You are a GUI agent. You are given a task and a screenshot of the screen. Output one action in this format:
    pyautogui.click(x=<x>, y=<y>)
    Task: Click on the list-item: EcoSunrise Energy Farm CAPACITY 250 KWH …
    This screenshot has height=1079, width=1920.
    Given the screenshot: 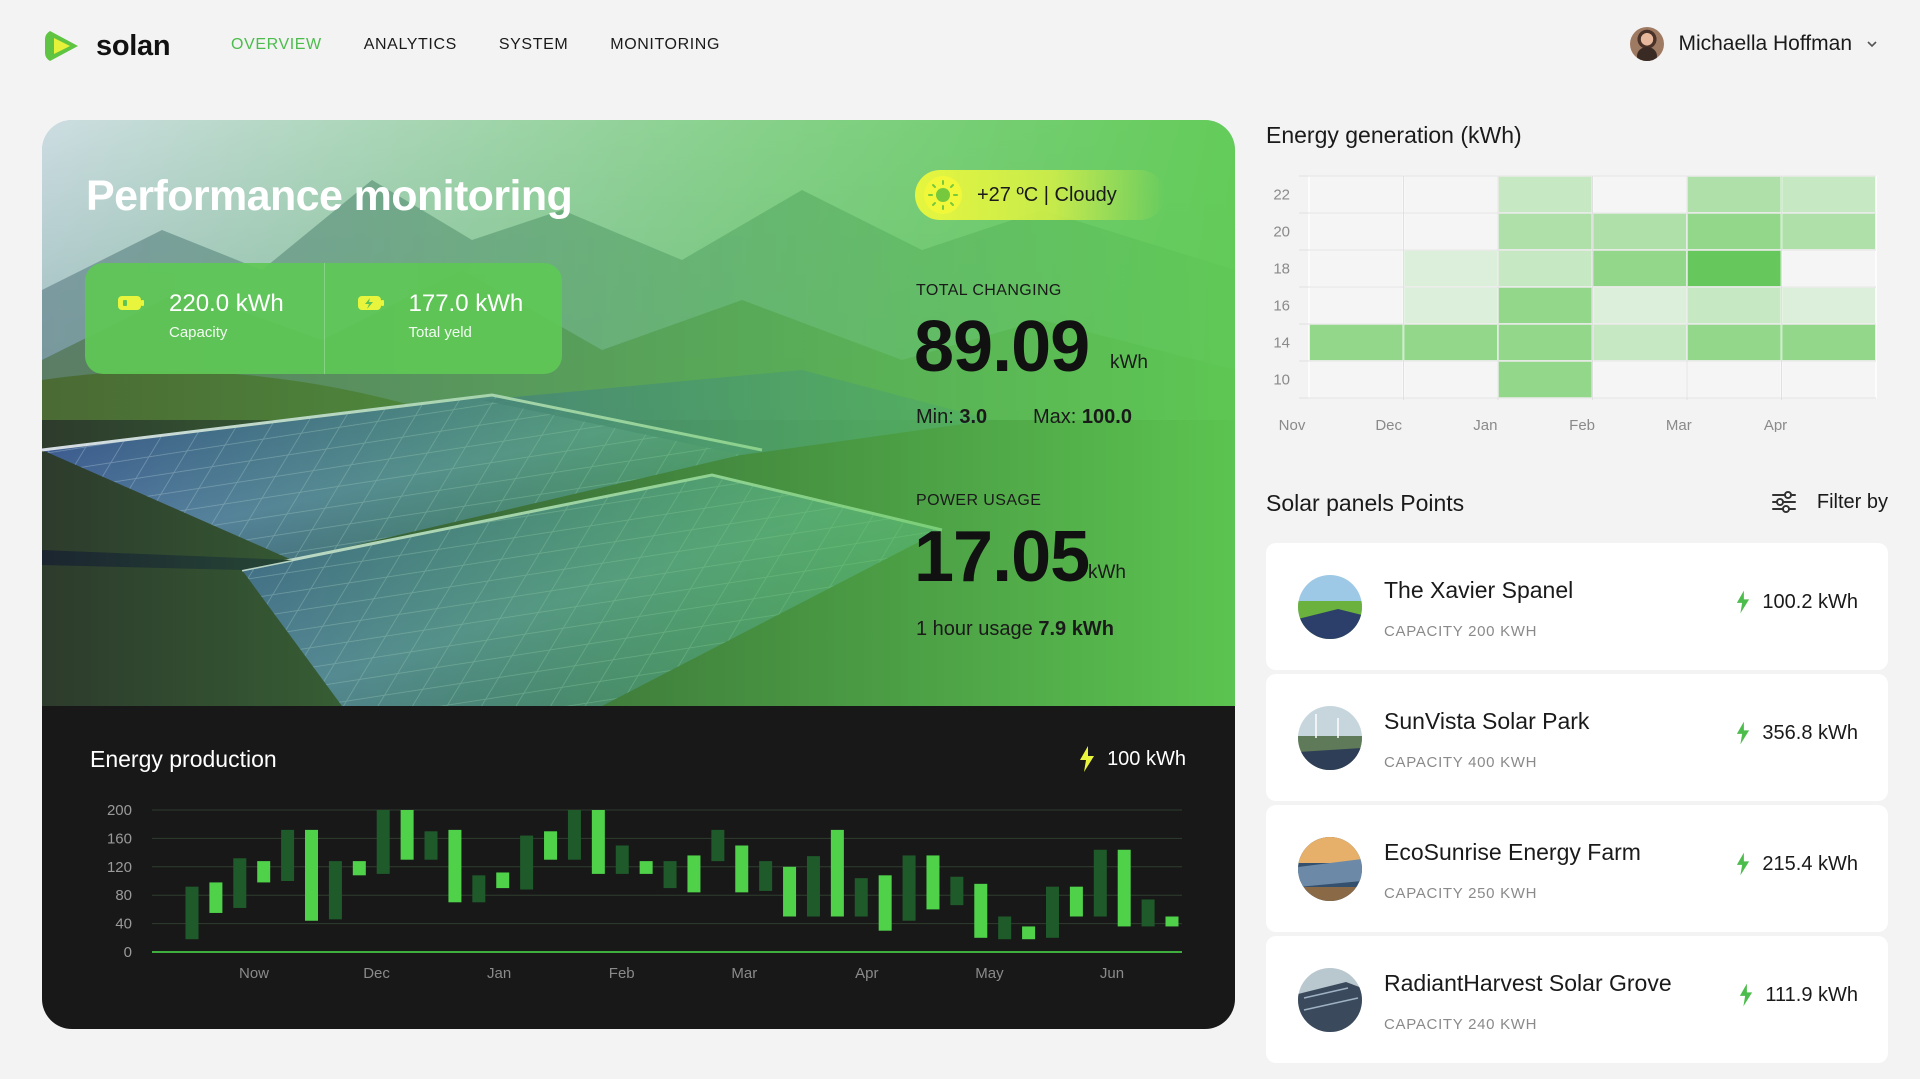 What is the action you would take?
    pyautogui.click(x=1577, y=868)
    